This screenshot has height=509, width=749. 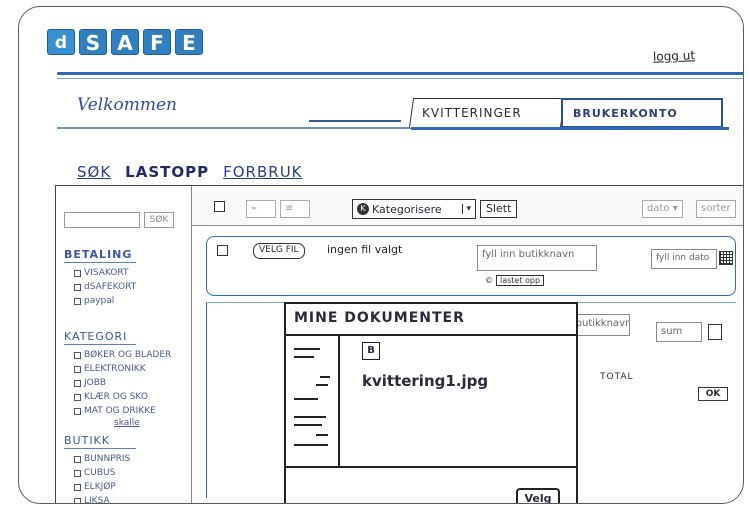 What do you see at coordinates (371, 351) in the screenshot?
I see `image-file-icon: B` at bounding box center [371, 351].